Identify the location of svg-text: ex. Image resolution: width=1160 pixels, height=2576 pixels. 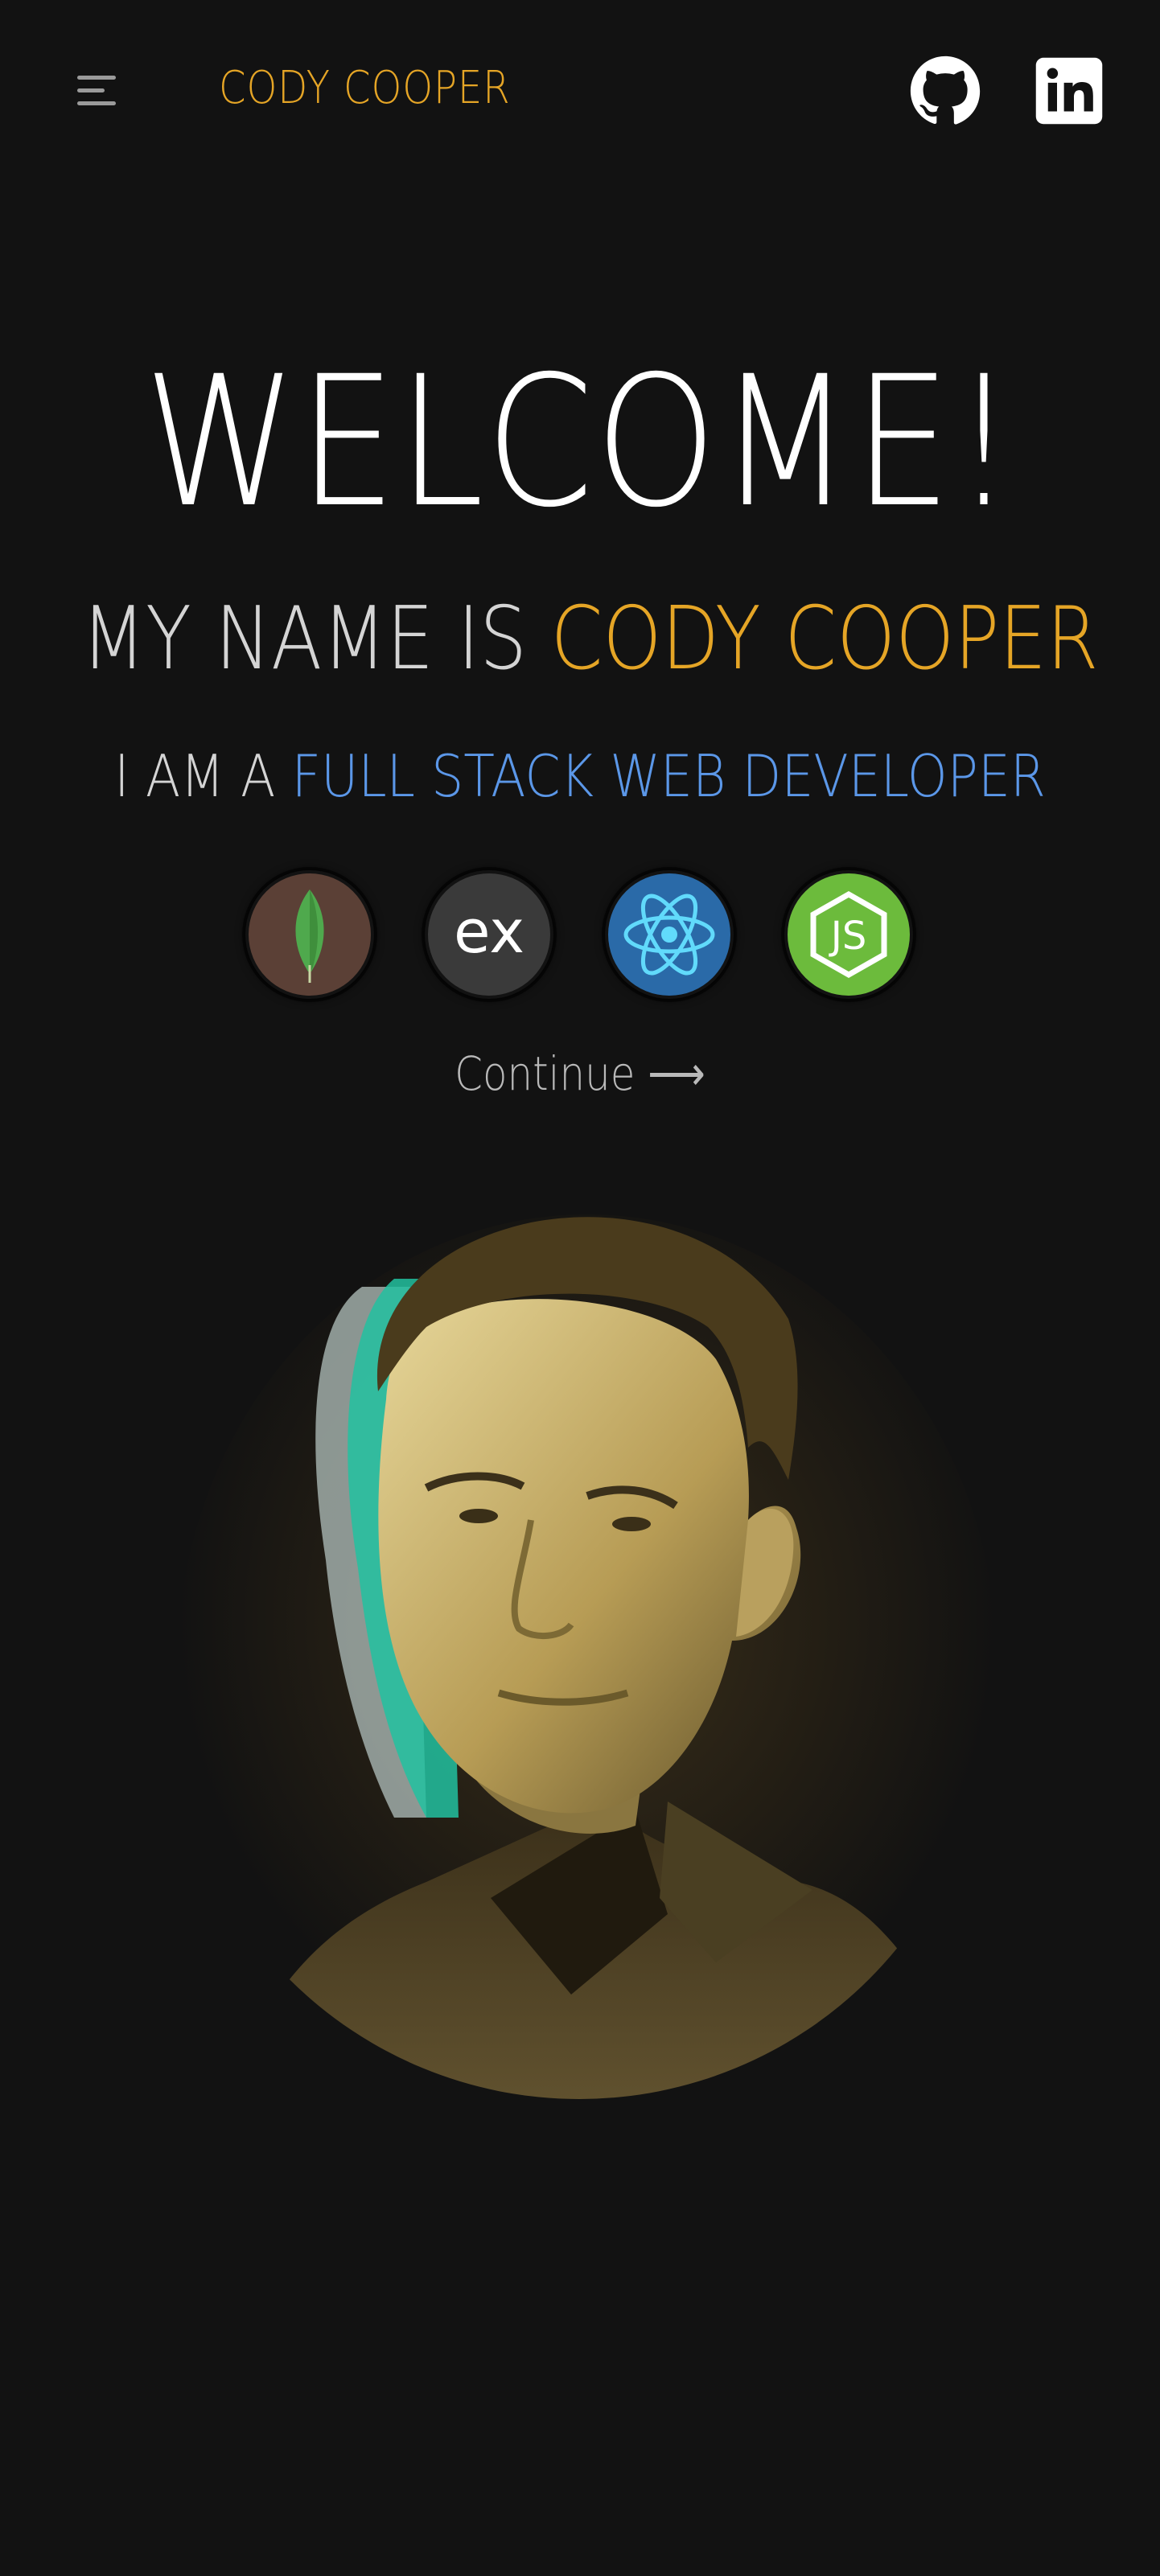
(489, 932).